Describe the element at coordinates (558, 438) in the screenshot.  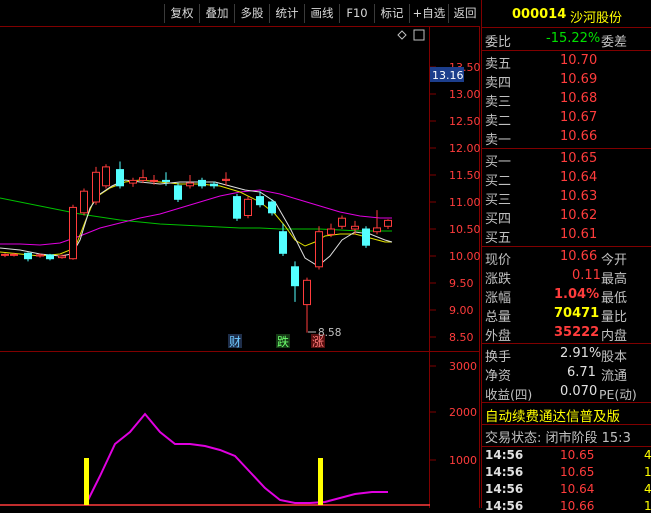
I see `trade-status: 交易状态: 闭市阶段 15:3` at that location.